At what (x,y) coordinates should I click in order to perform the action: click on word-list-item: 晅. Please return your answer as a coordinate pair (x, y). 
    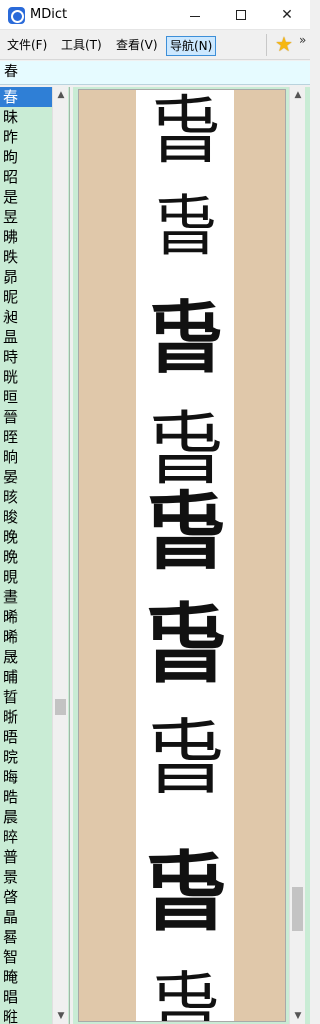
    Looking at the image, I should click on (26, 397).